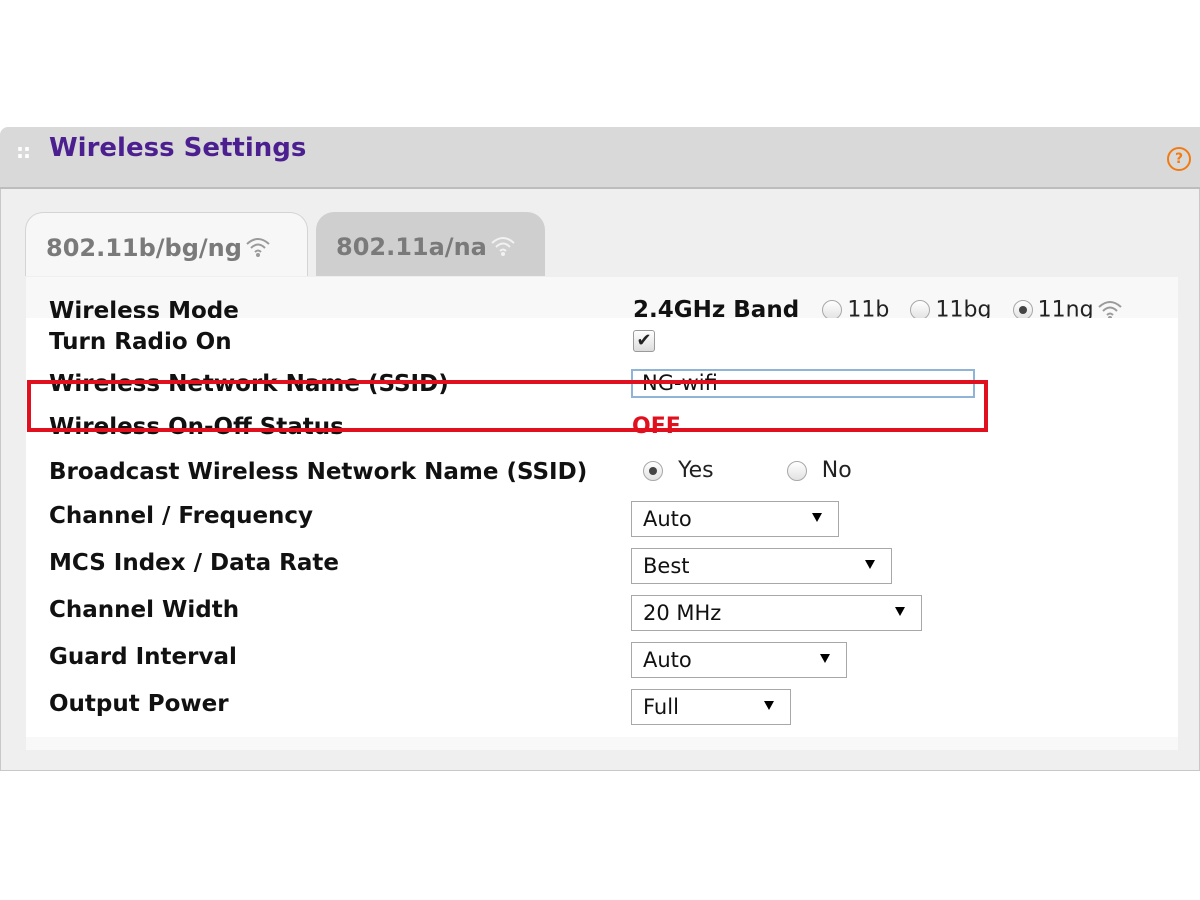 The image size is (1200, 900). Describe the element at coordinates (602, 657) in the screenshot. I see `row-guard-interval: Guard Interval Auto` at that location.